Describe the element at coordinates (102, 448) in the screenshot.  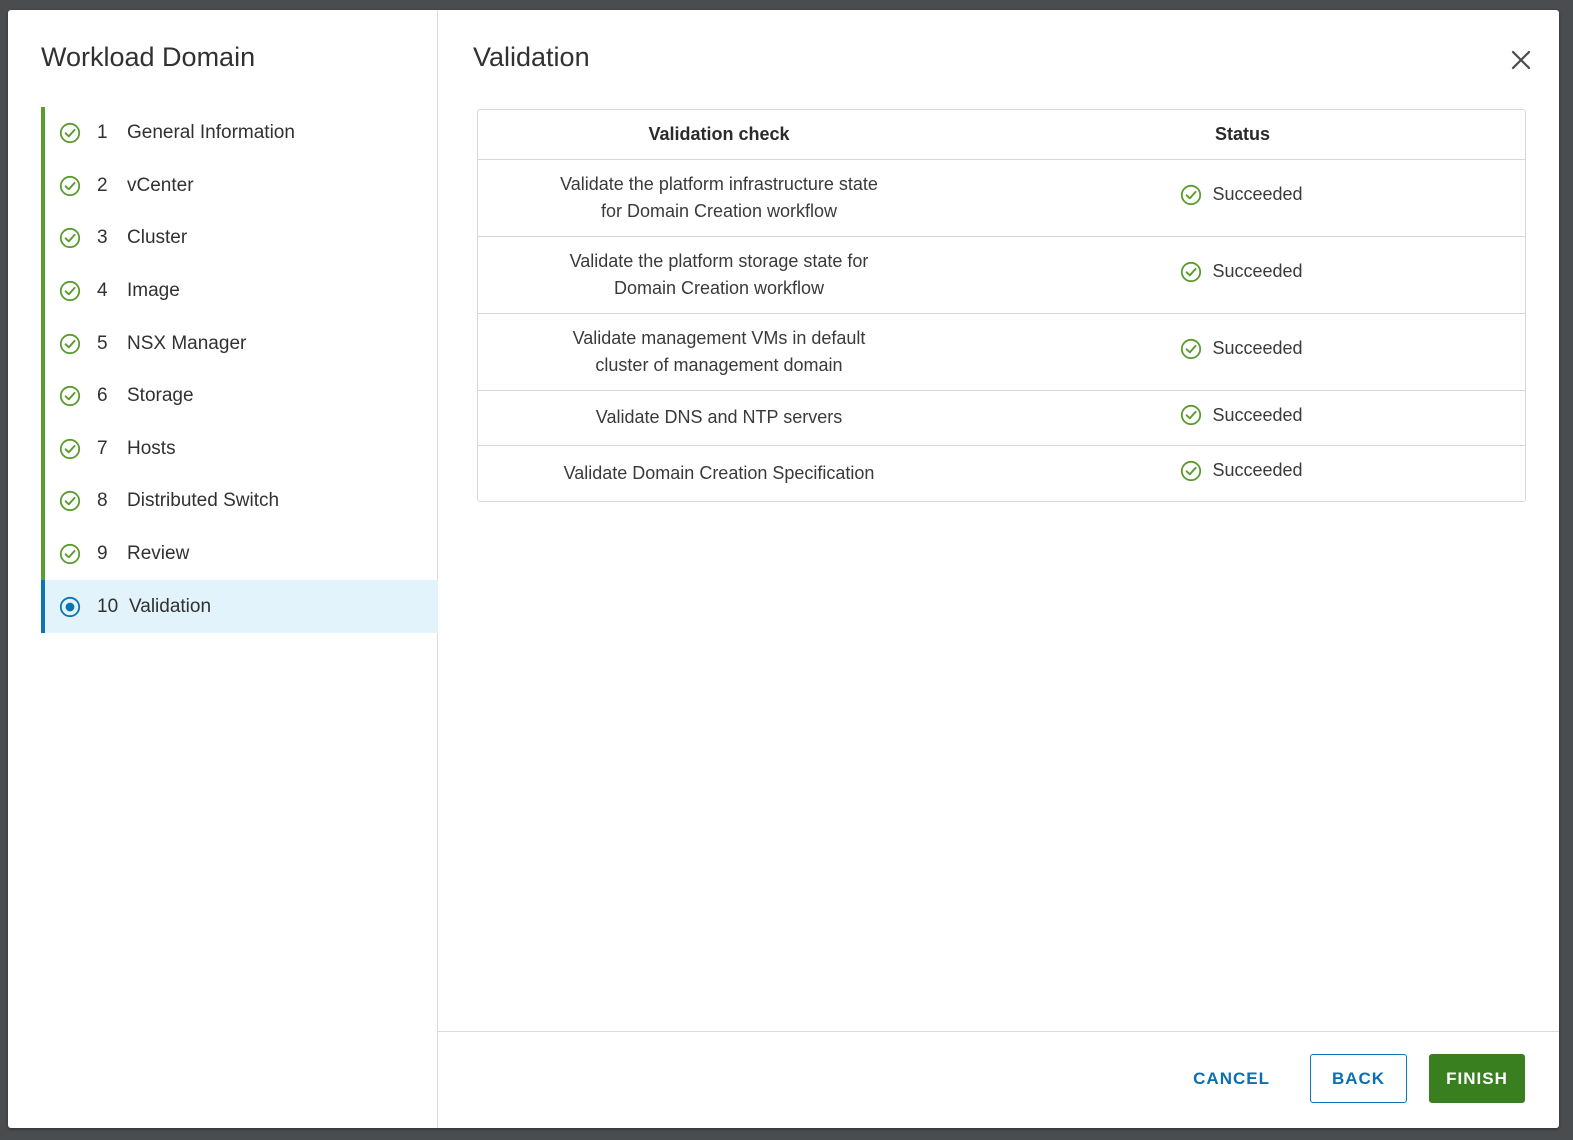
I see `wizard-step-number: 7` at that location.